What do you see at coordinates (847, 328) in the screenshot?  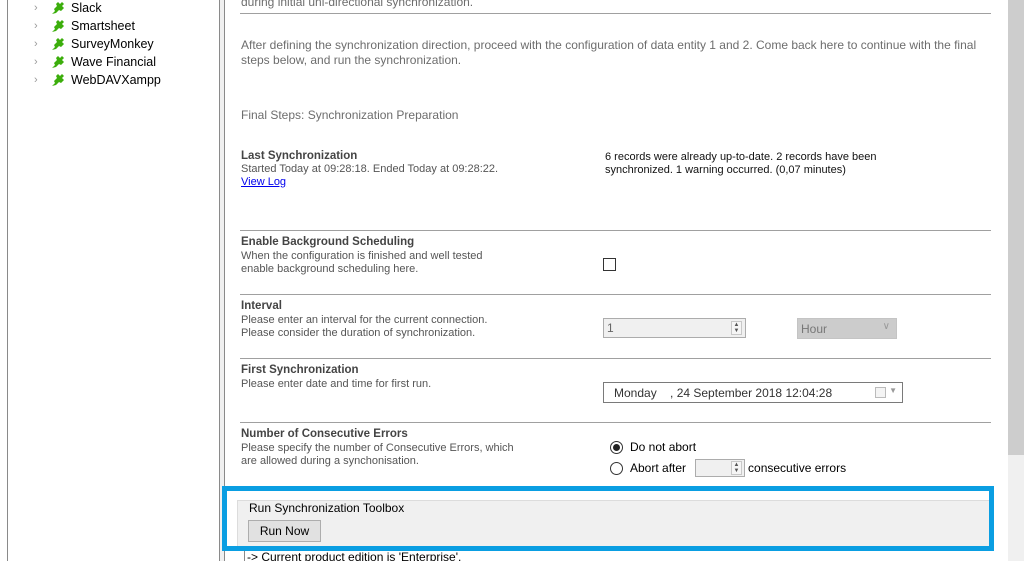 I see `interval-unit-select: Hour ∨` at bounding box center [847, 328].